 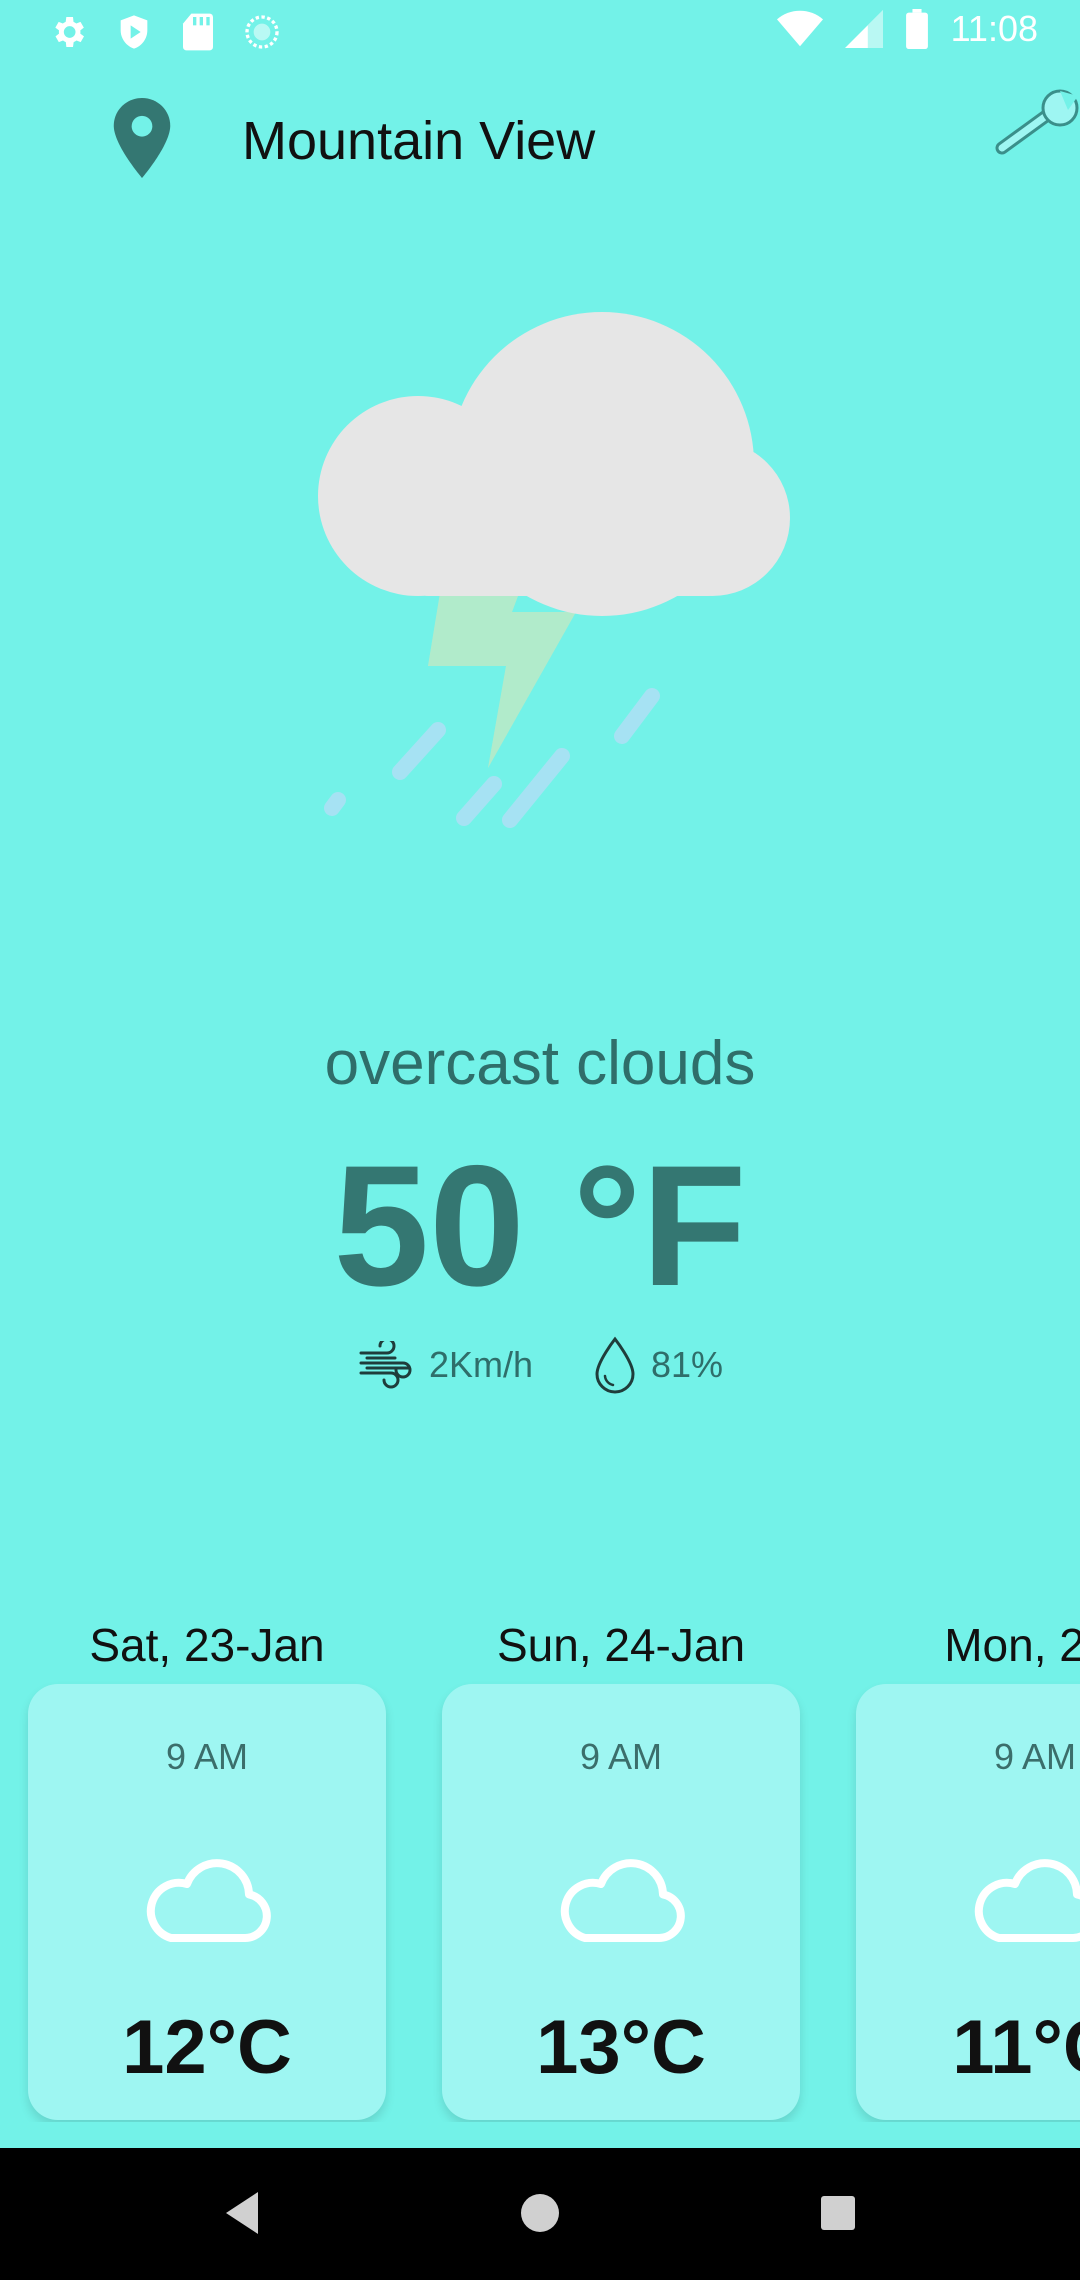 What do you see at coordinates (916, 29) in the screenshot?
I see `battery-icon` at bounding box center [916, 29].